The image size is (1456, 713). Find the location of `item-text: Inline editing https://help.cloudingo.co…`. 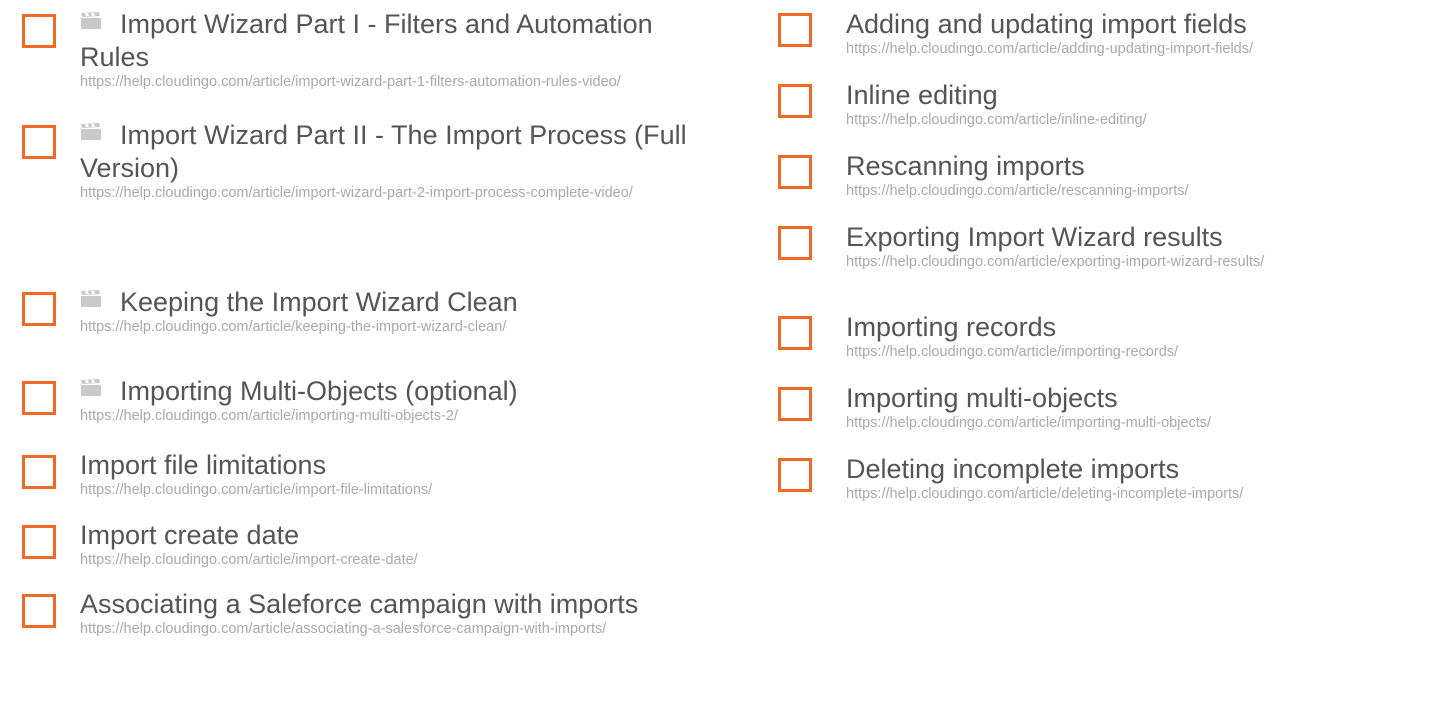

item-text: Inline editing https://help.cloudingo.co… is located at coordinates (1151, 100).